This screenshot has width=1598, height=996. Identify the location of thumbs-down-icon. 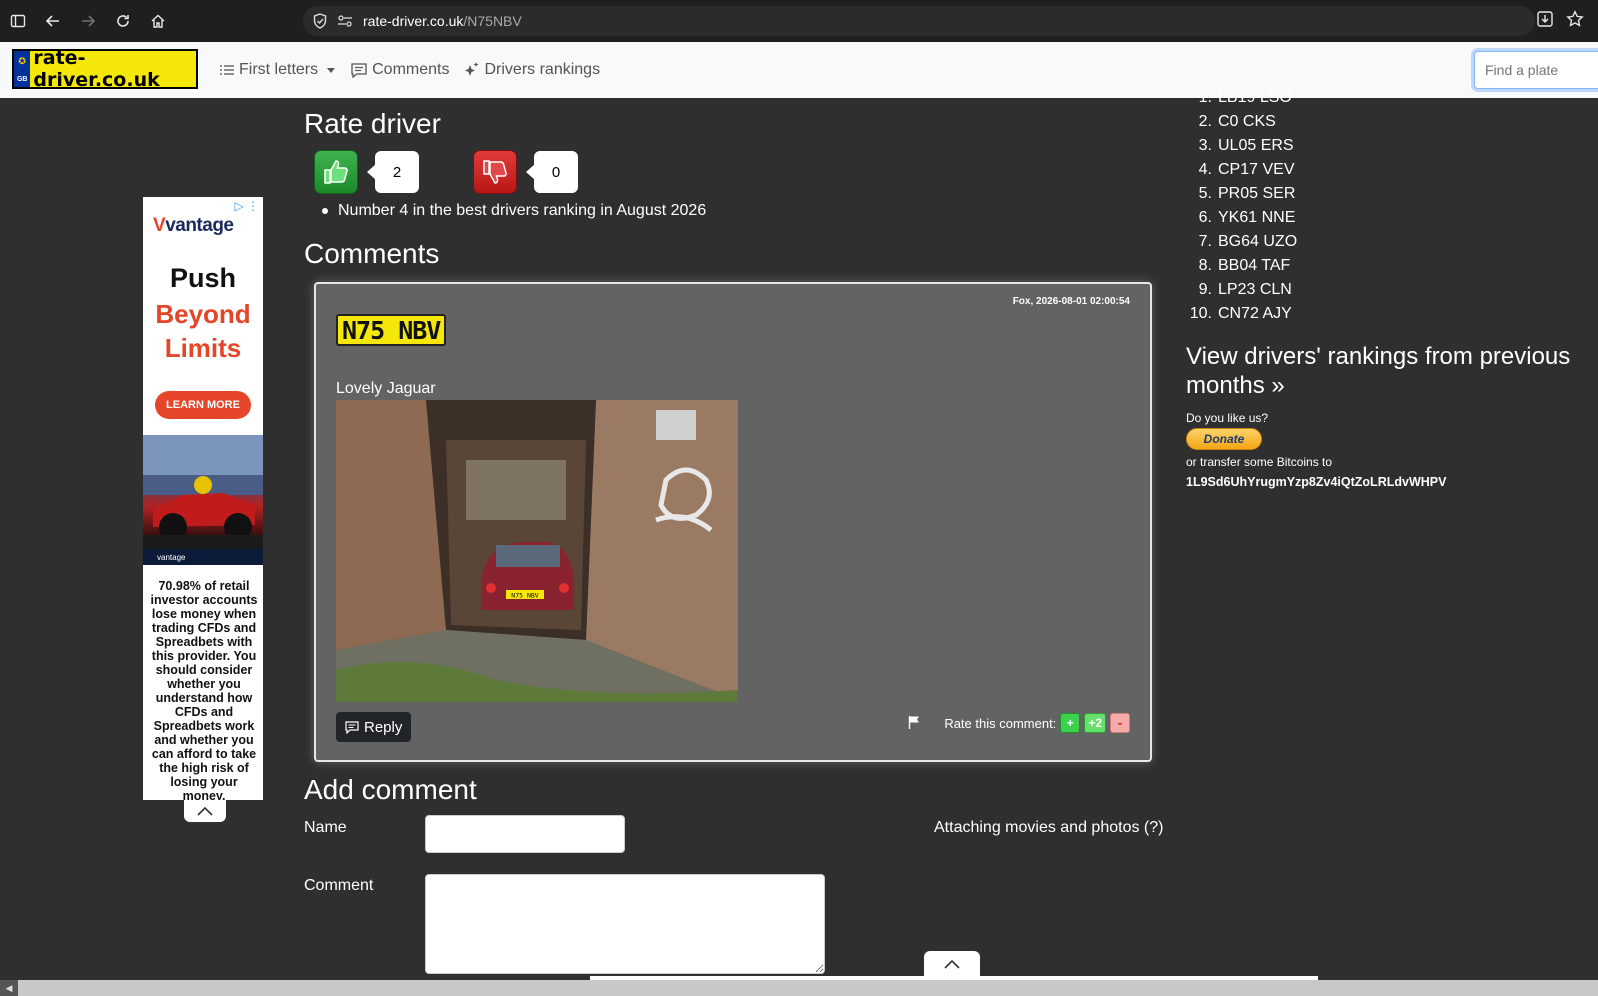
(495, 172).